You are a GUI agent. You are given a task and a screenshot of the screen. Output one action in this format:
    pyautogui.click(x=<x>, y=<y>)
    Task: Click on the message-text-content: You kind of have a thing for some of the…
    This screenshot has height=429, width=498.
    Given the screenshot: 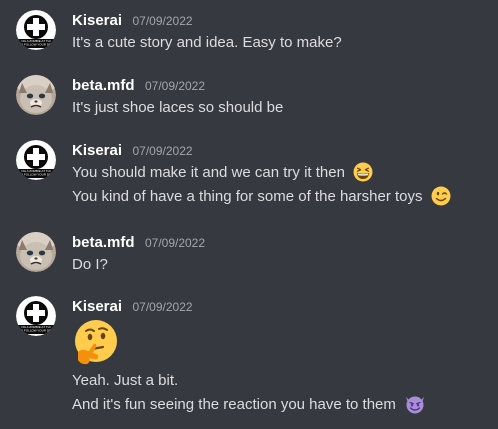 What is the action you would take?
    pyautogui.click(x=247, y=196)
    